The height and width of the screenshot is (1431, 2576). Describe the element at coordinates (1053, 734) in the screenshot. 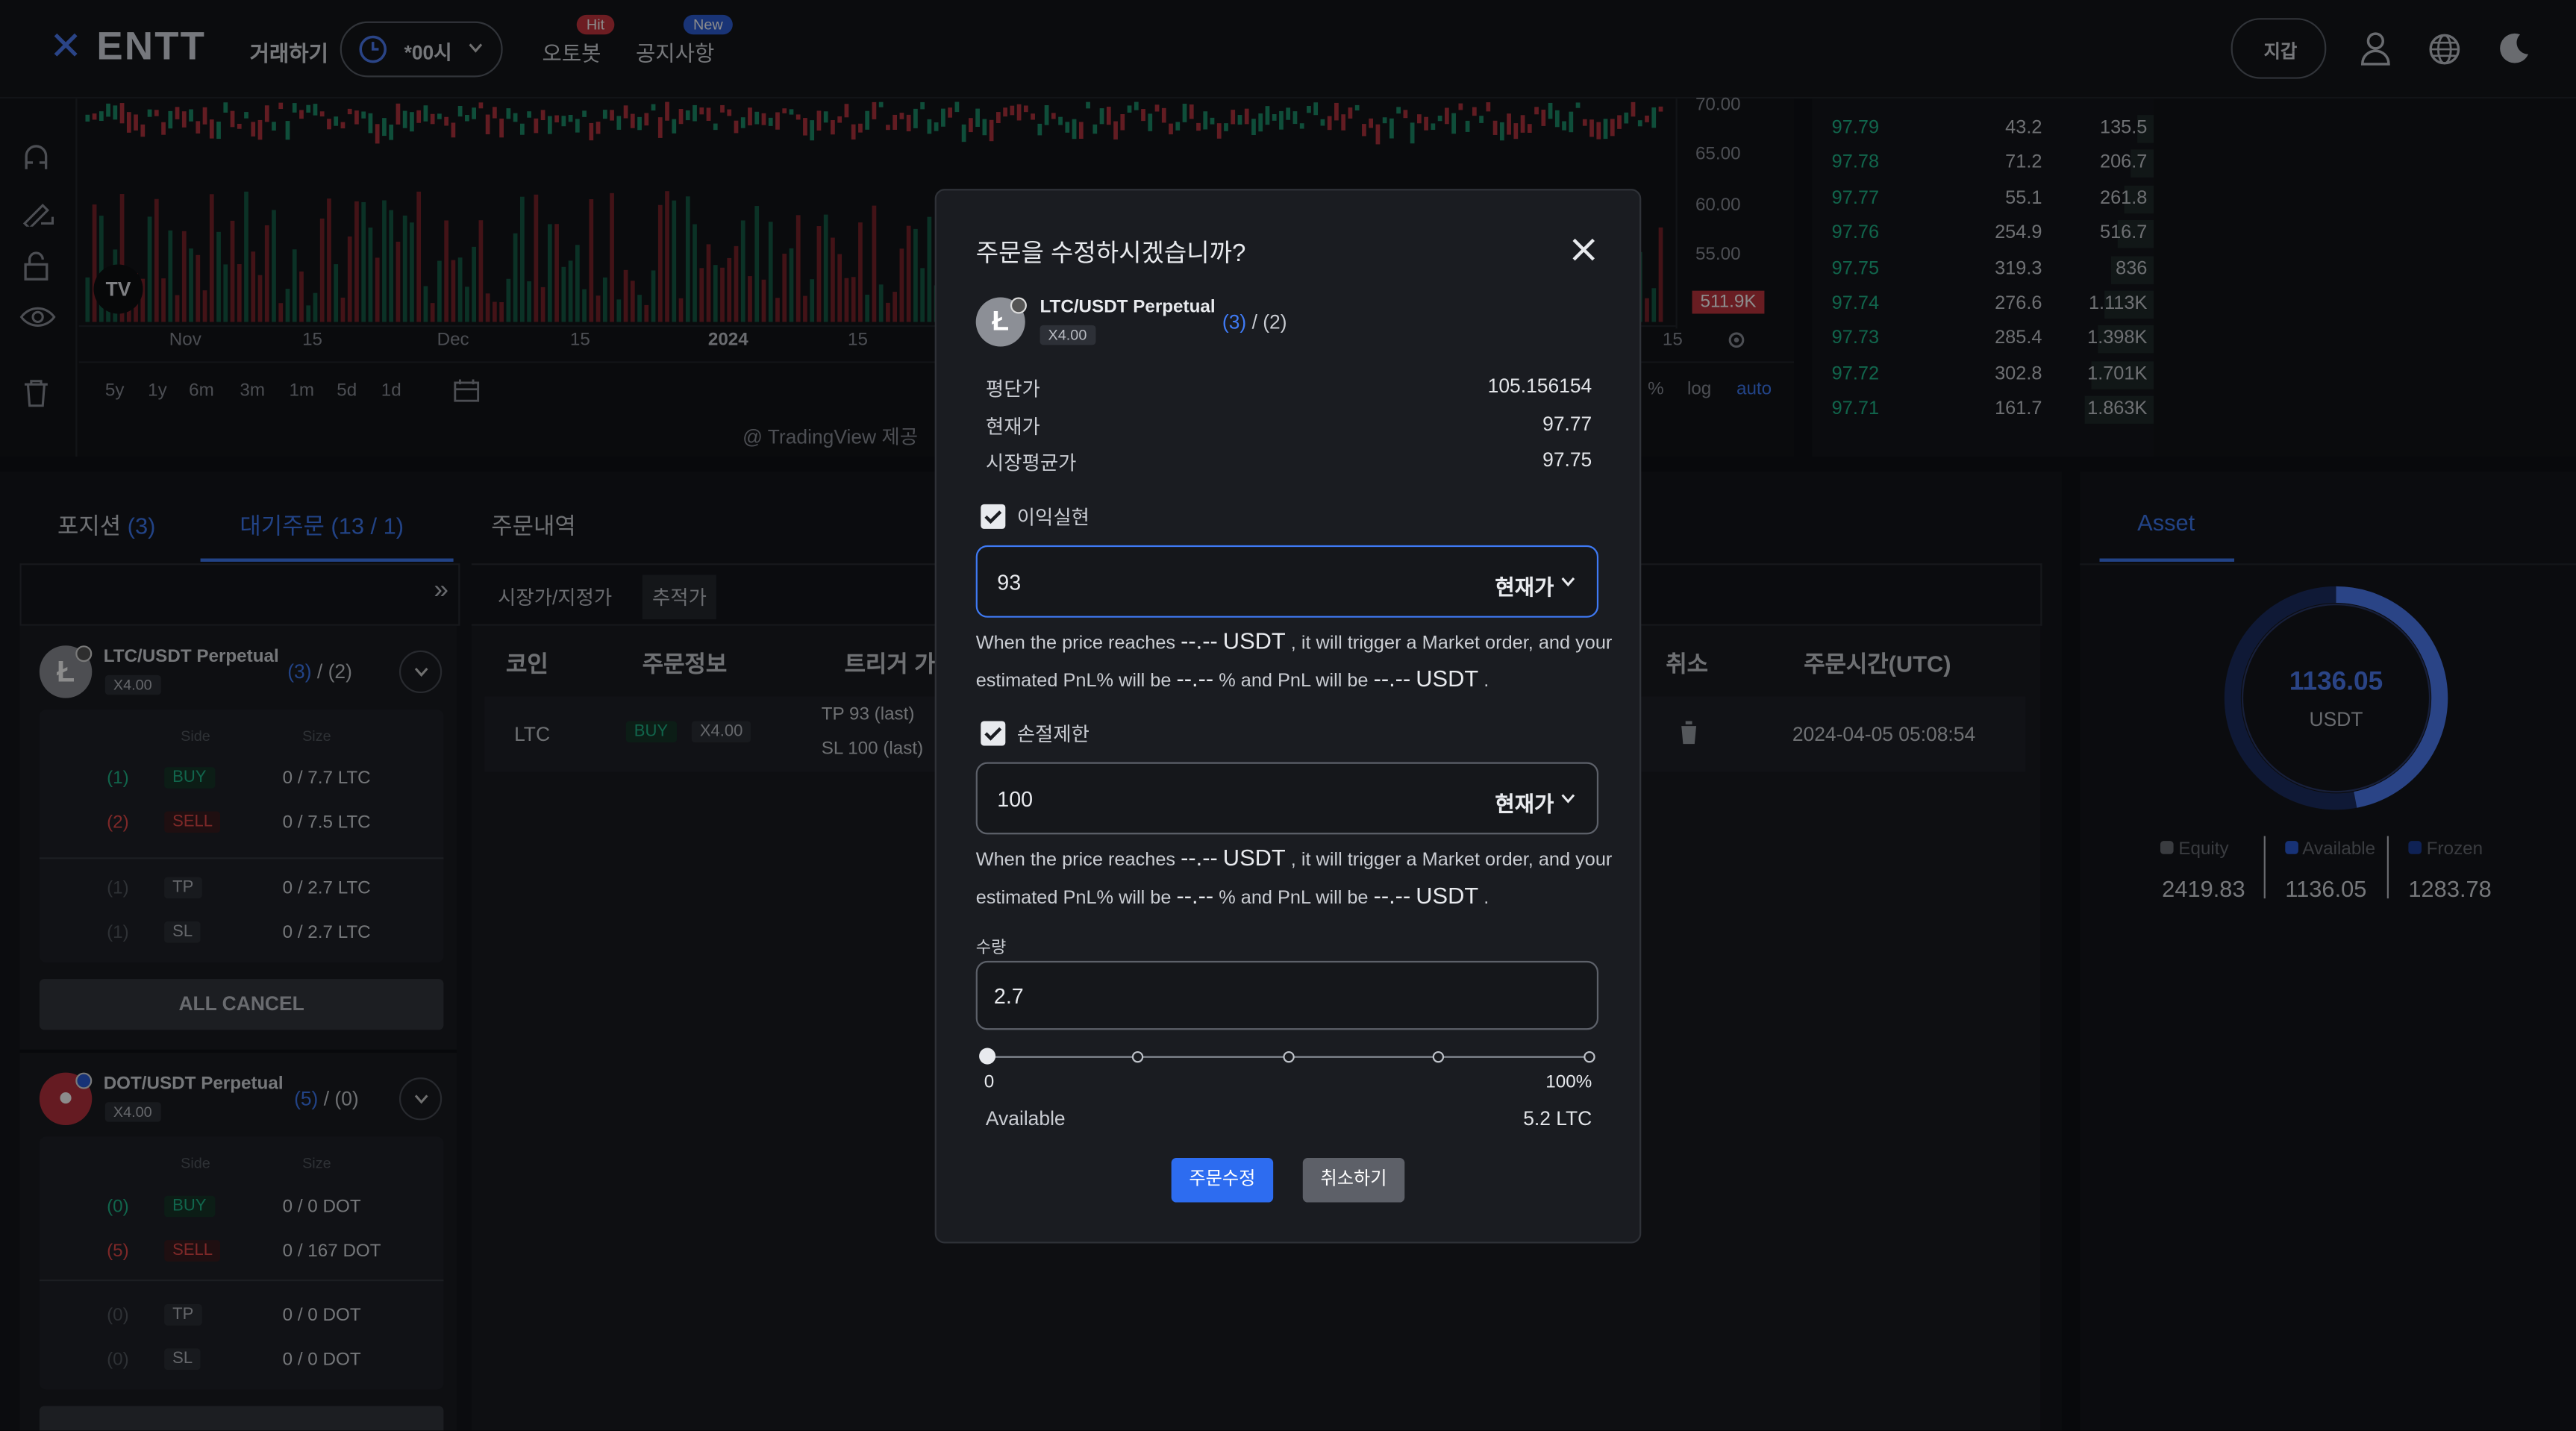

I see `sl-label: 손절제한` at that location.